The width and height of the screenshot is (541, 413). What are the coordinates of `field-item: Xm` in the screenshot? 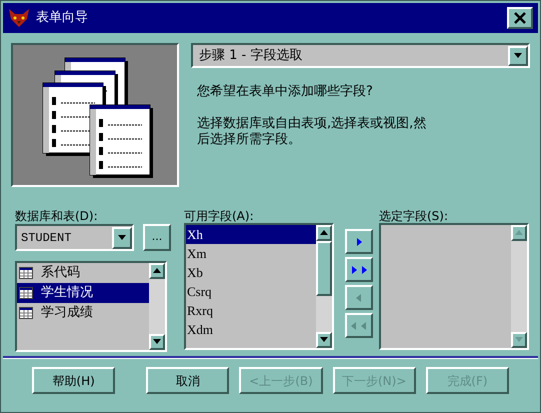 It's located at (251, 253).